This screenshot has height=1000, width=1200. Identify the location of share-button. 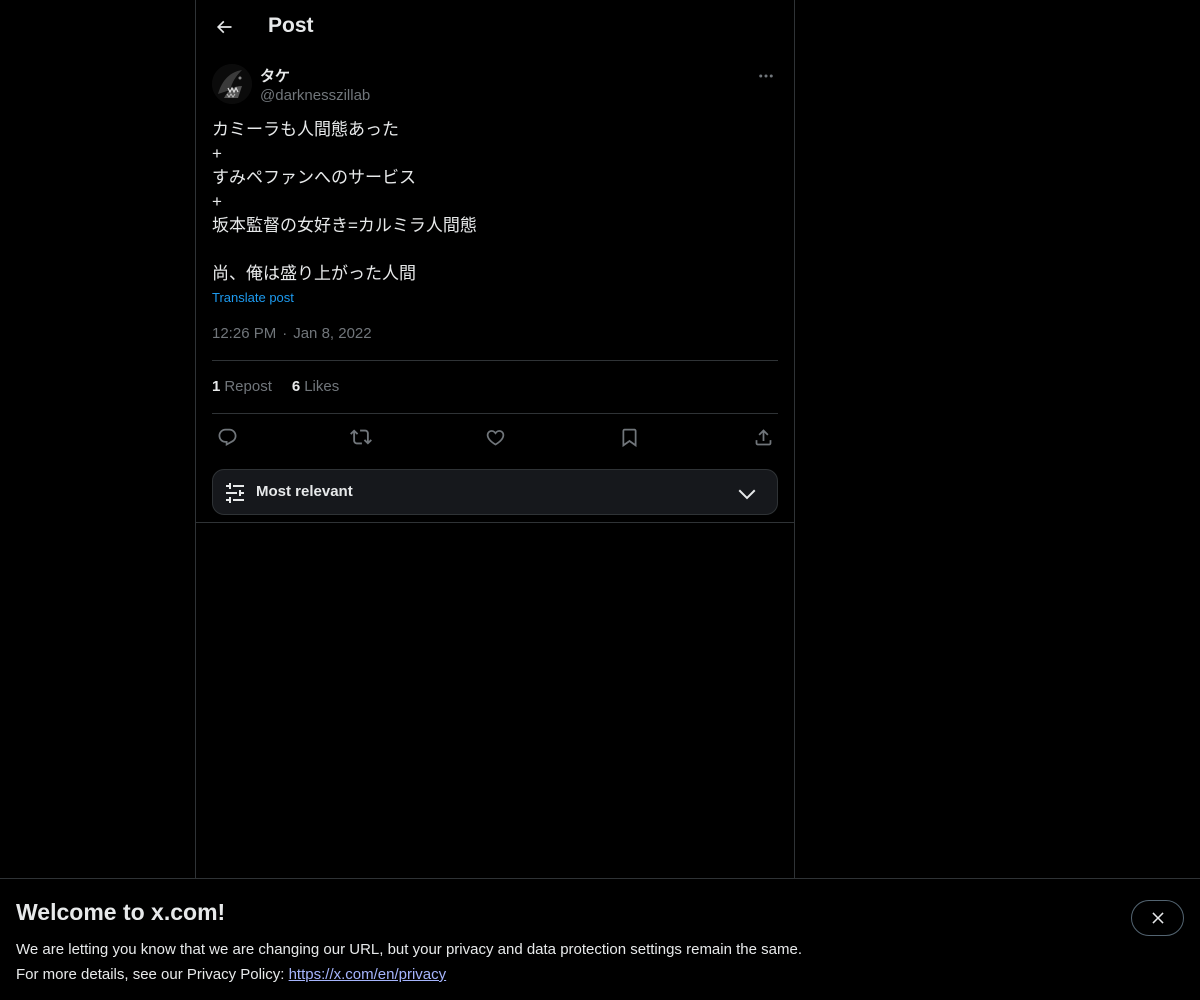
(763, 437).